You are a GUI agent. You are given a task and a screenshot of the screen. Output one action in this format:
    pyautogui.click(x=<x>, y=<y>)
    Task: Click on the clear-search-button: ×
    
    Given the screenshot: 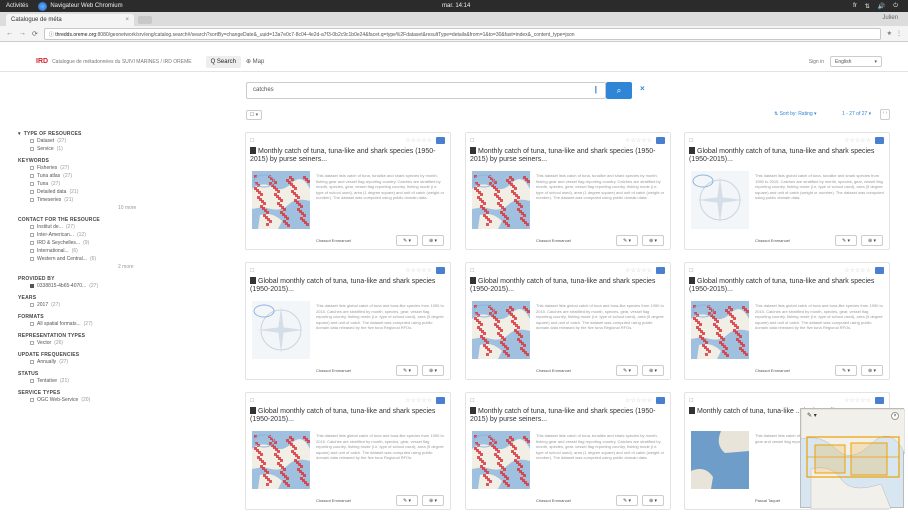 What is the action you would take?
    pyautogui.click(x=642, y=88)
    